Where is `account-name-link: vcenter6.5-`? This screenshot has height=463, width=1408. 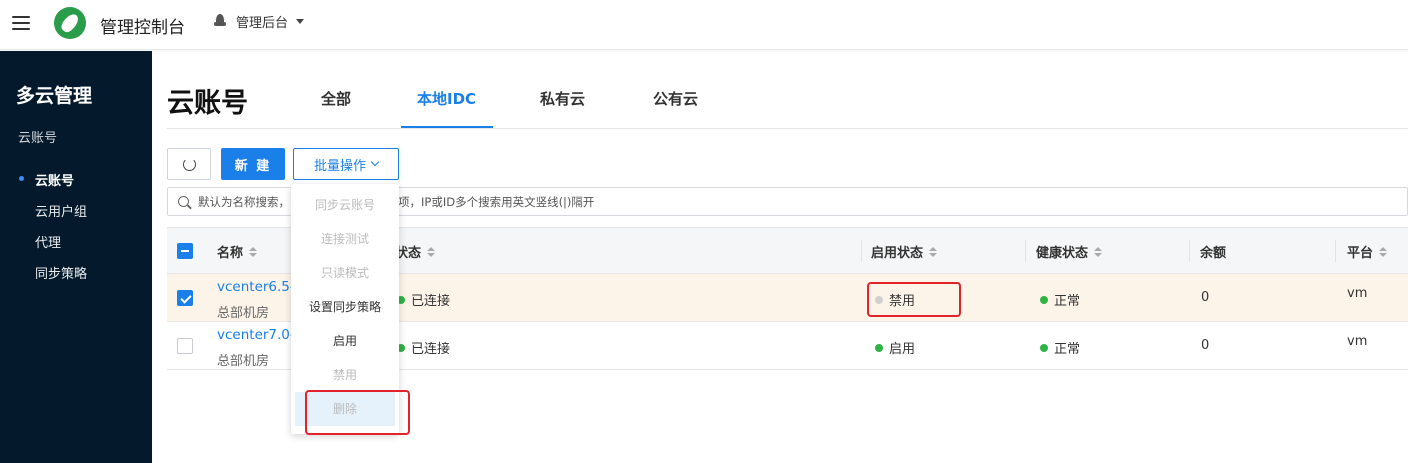
account-name-link: vcenter6.5- is located at coordinates (256, 287).